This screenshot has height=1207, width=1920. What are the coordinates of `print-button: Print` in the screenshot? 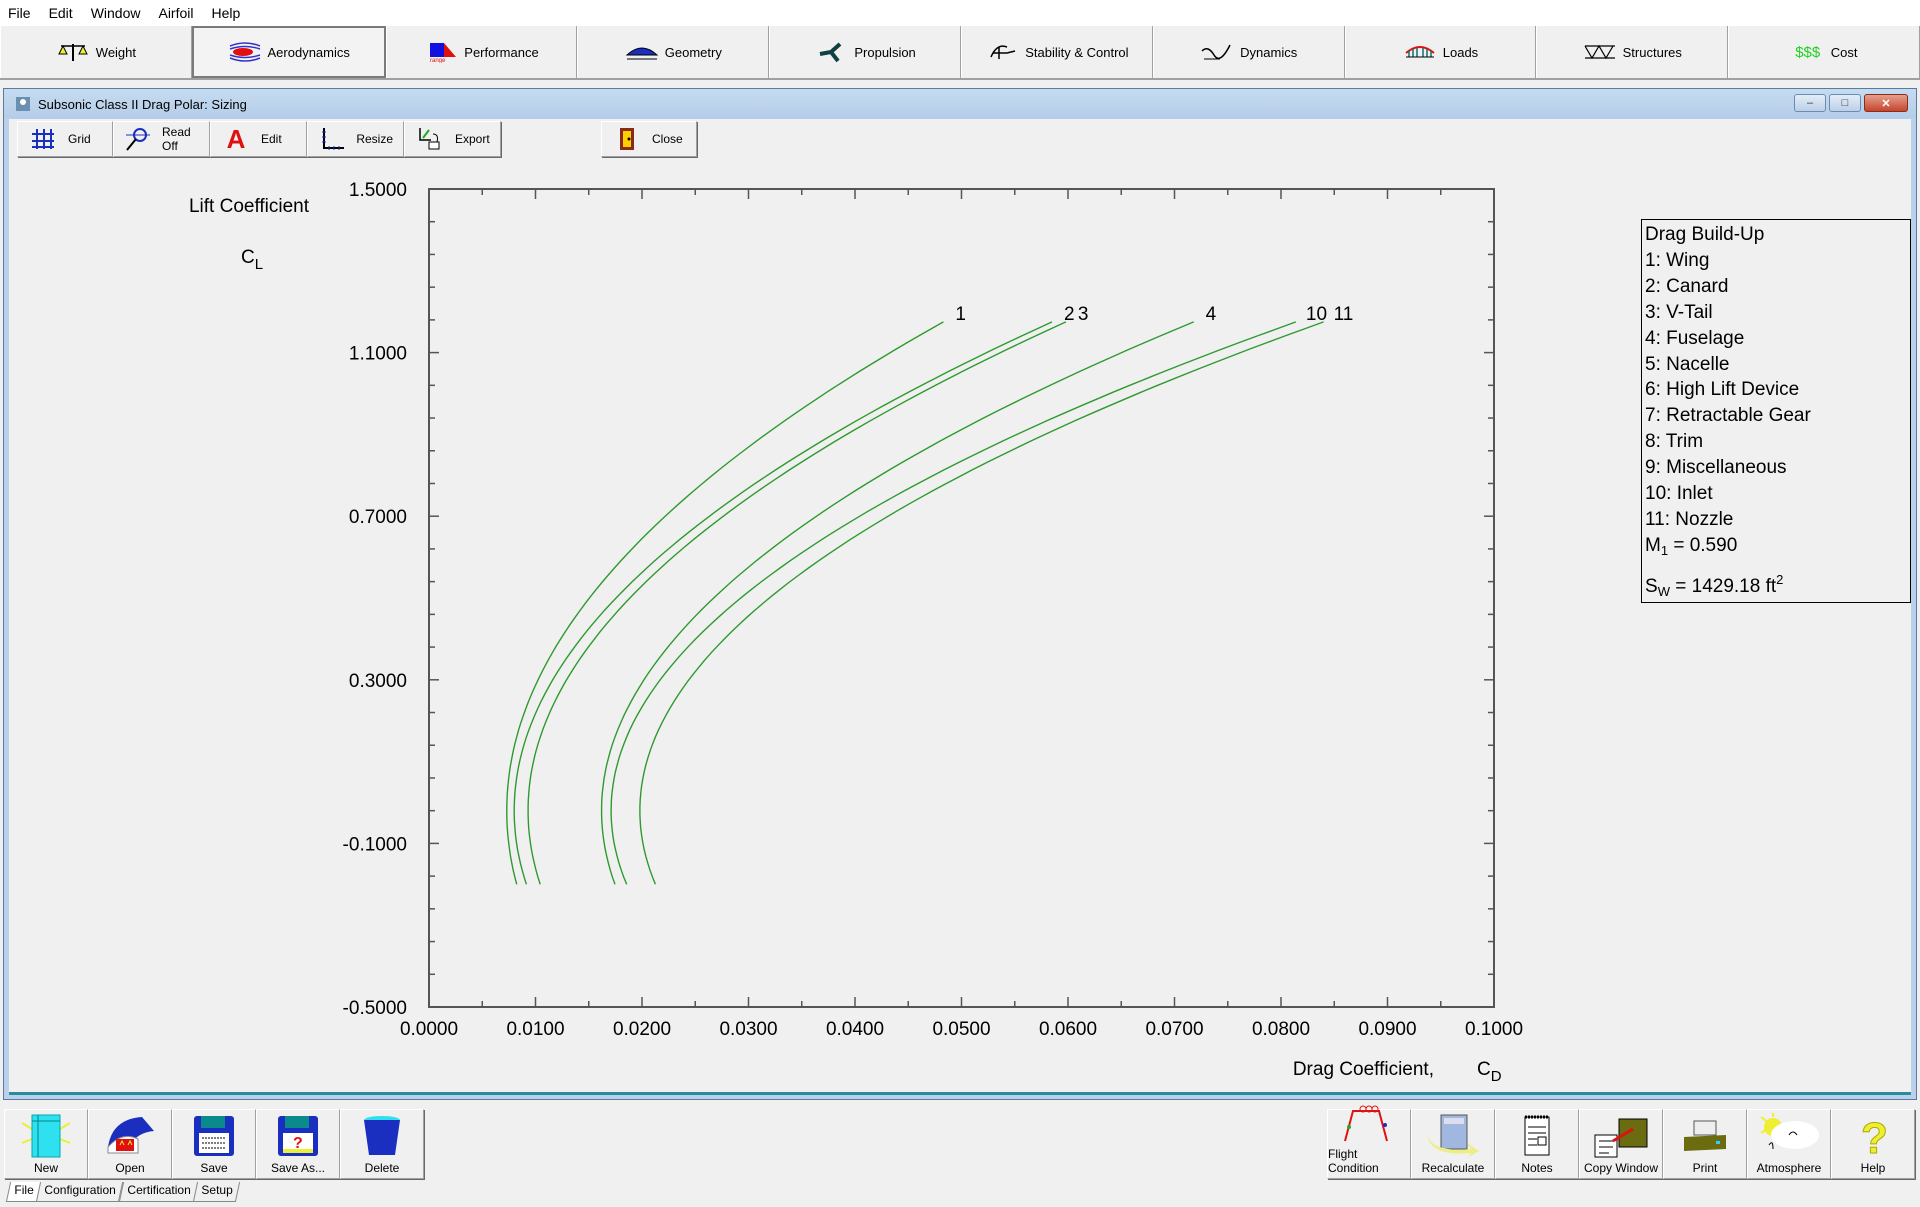 It's located at (1705, 1144).